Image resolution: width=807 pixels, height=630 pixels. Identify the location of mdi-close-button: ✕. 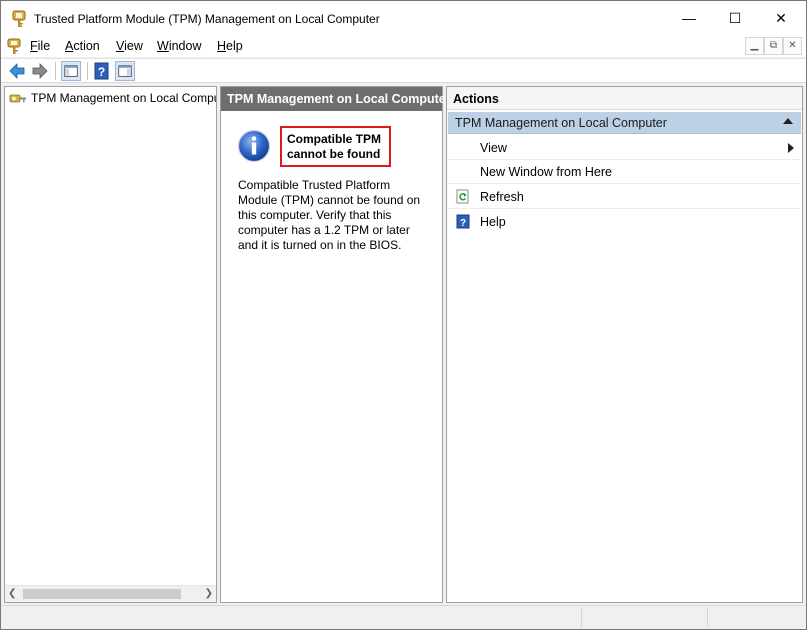
(792, 46).